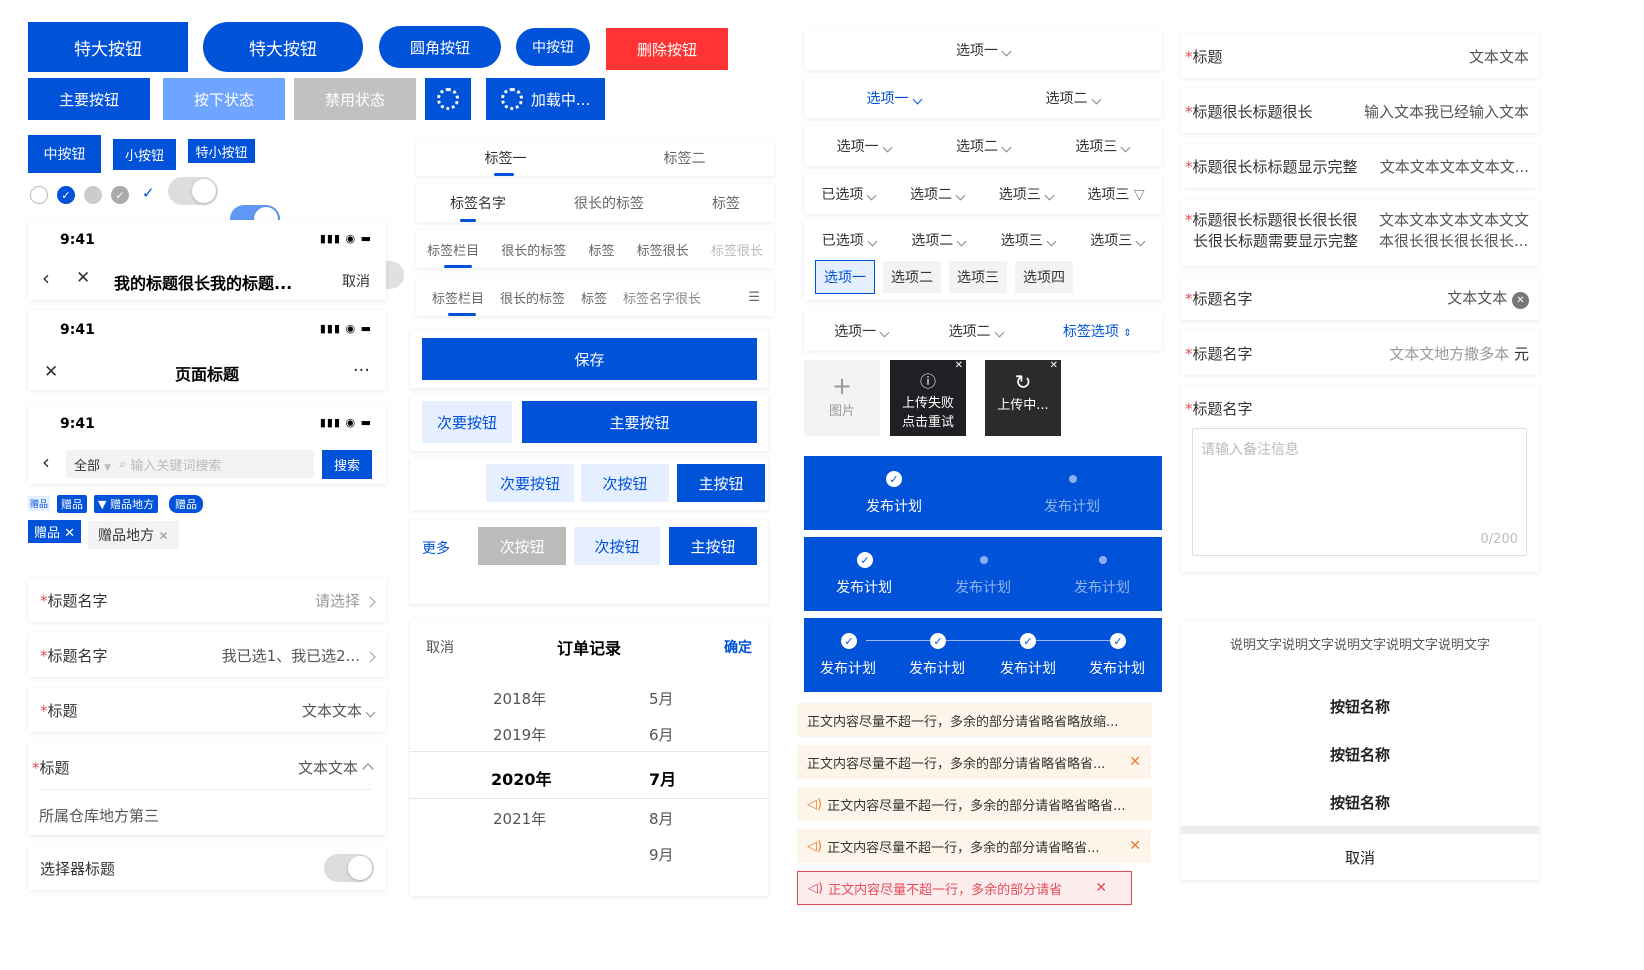 This screenshot has height=970, width=1644. What do you see at coordinates (478, 203) in the screenshot?
I see `tab-1: 标签名字` at bounding box center [478, 203].